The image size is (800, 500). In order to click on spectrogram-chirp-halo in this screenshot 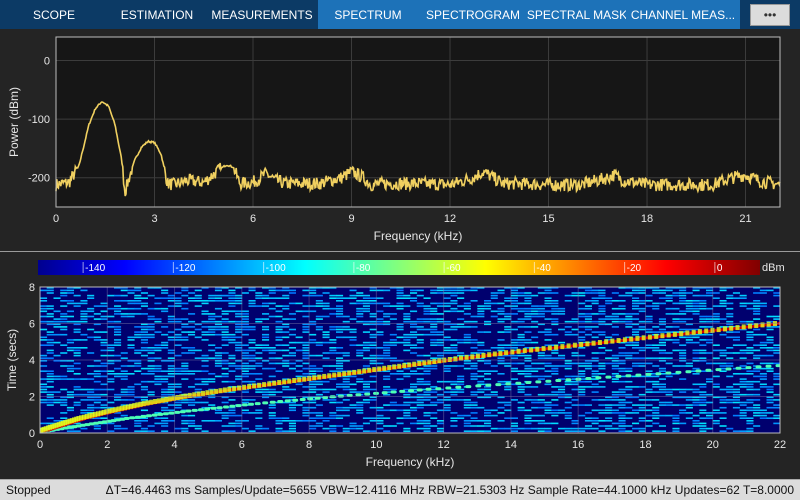, I will do `click(224, 390)`.